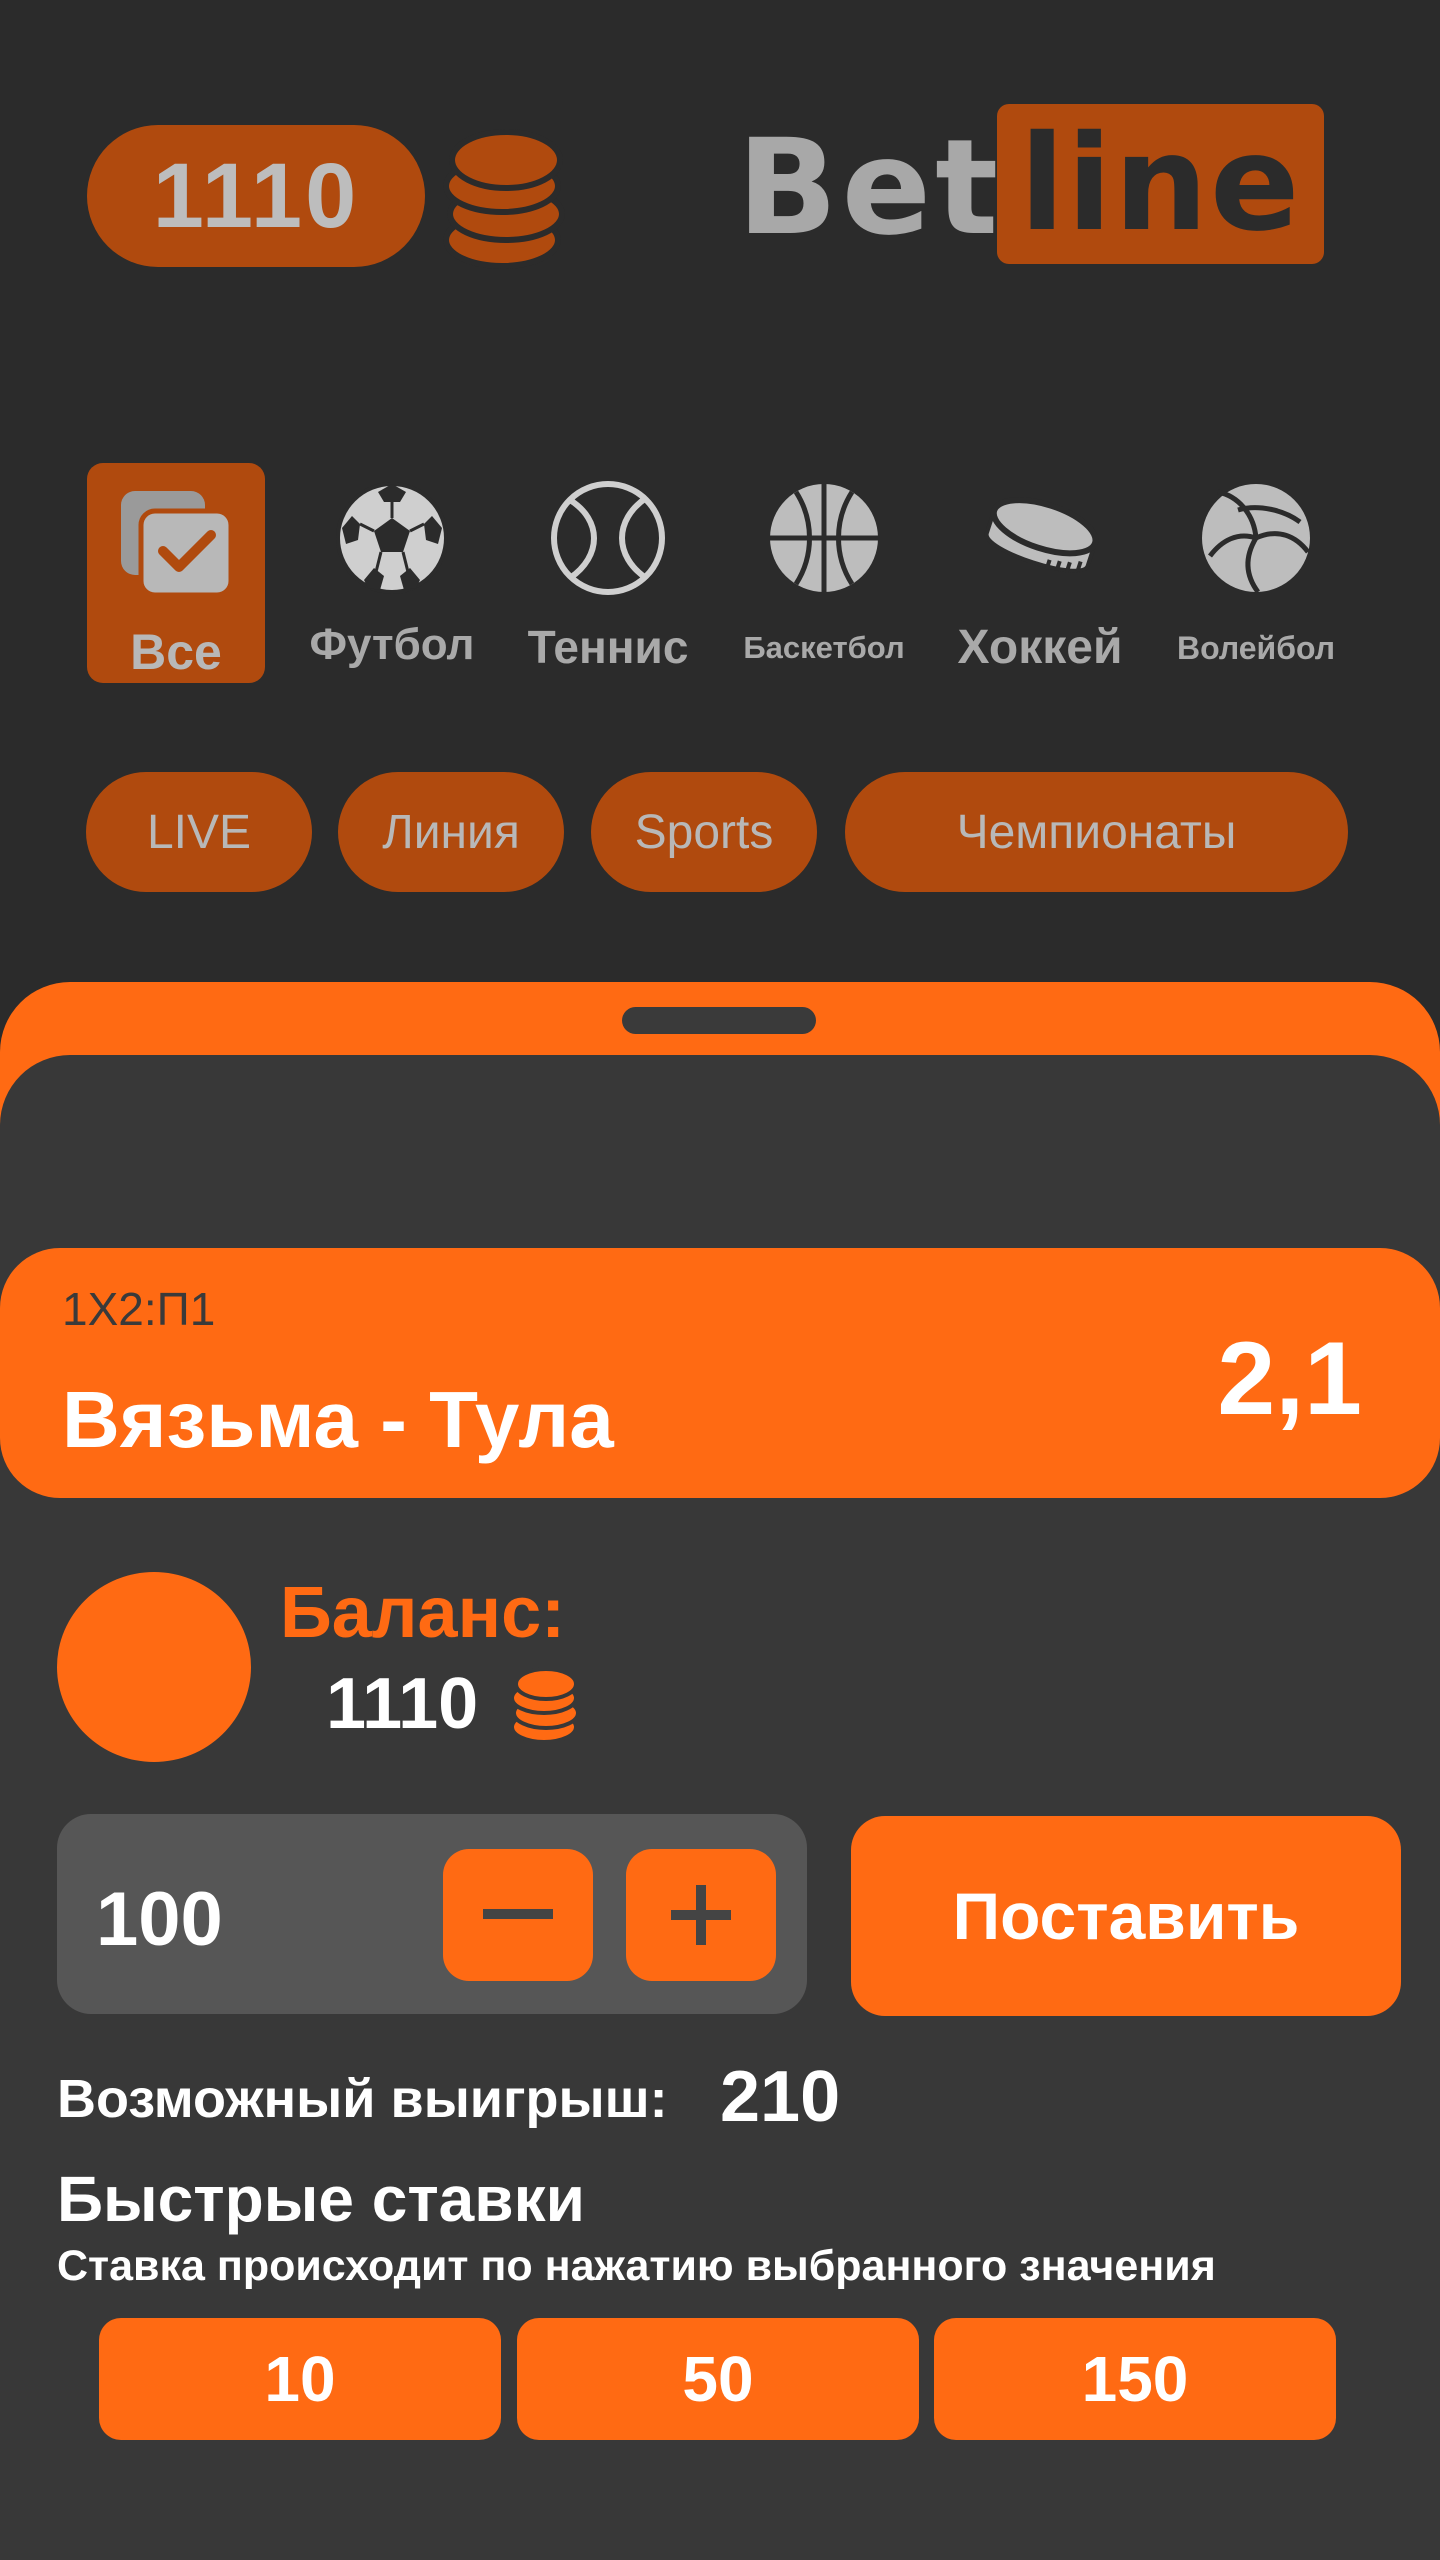 This screenshot has height=2560, width=1440. I want to click on filter-chip-label: Линия, so click(451, 832).